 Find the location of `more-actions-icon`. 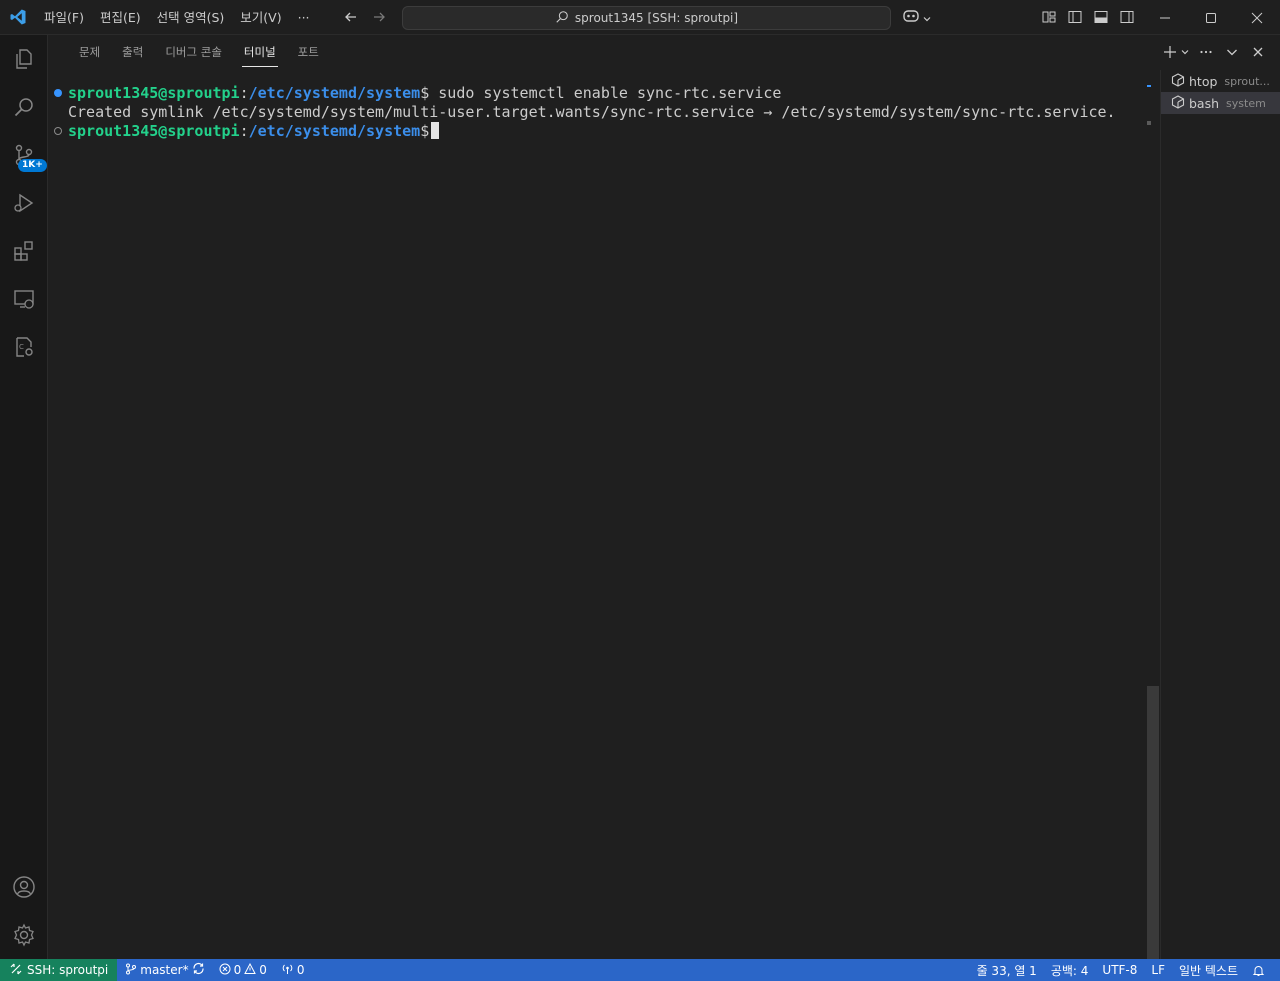

more-actions-icon is located at coordinates (1206, 52).